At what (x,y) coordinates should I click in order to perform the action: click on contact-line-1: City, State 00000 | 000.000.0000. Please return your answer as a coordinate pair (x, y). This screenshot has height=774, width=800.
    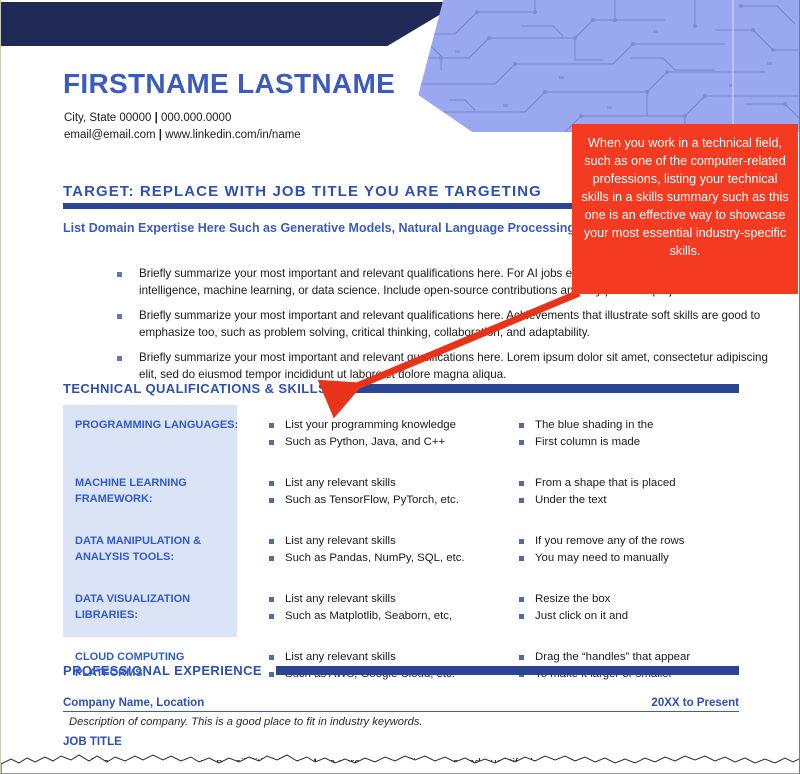
    Looking at the image, I should click on (182, 118).